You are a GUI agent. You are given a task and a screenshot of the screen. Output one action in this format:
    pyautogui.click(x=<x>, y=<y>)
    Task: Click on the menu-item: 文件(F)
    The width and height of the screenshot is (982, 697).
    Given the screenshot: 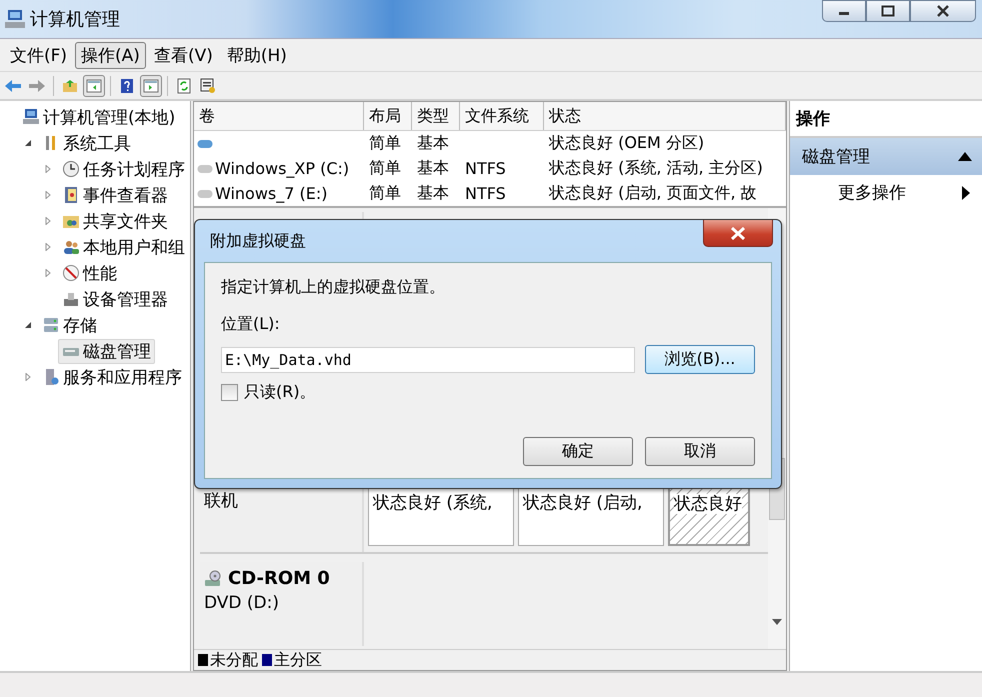 What is the action you would take?
    pyautogui.click(x=39, y=55)
    